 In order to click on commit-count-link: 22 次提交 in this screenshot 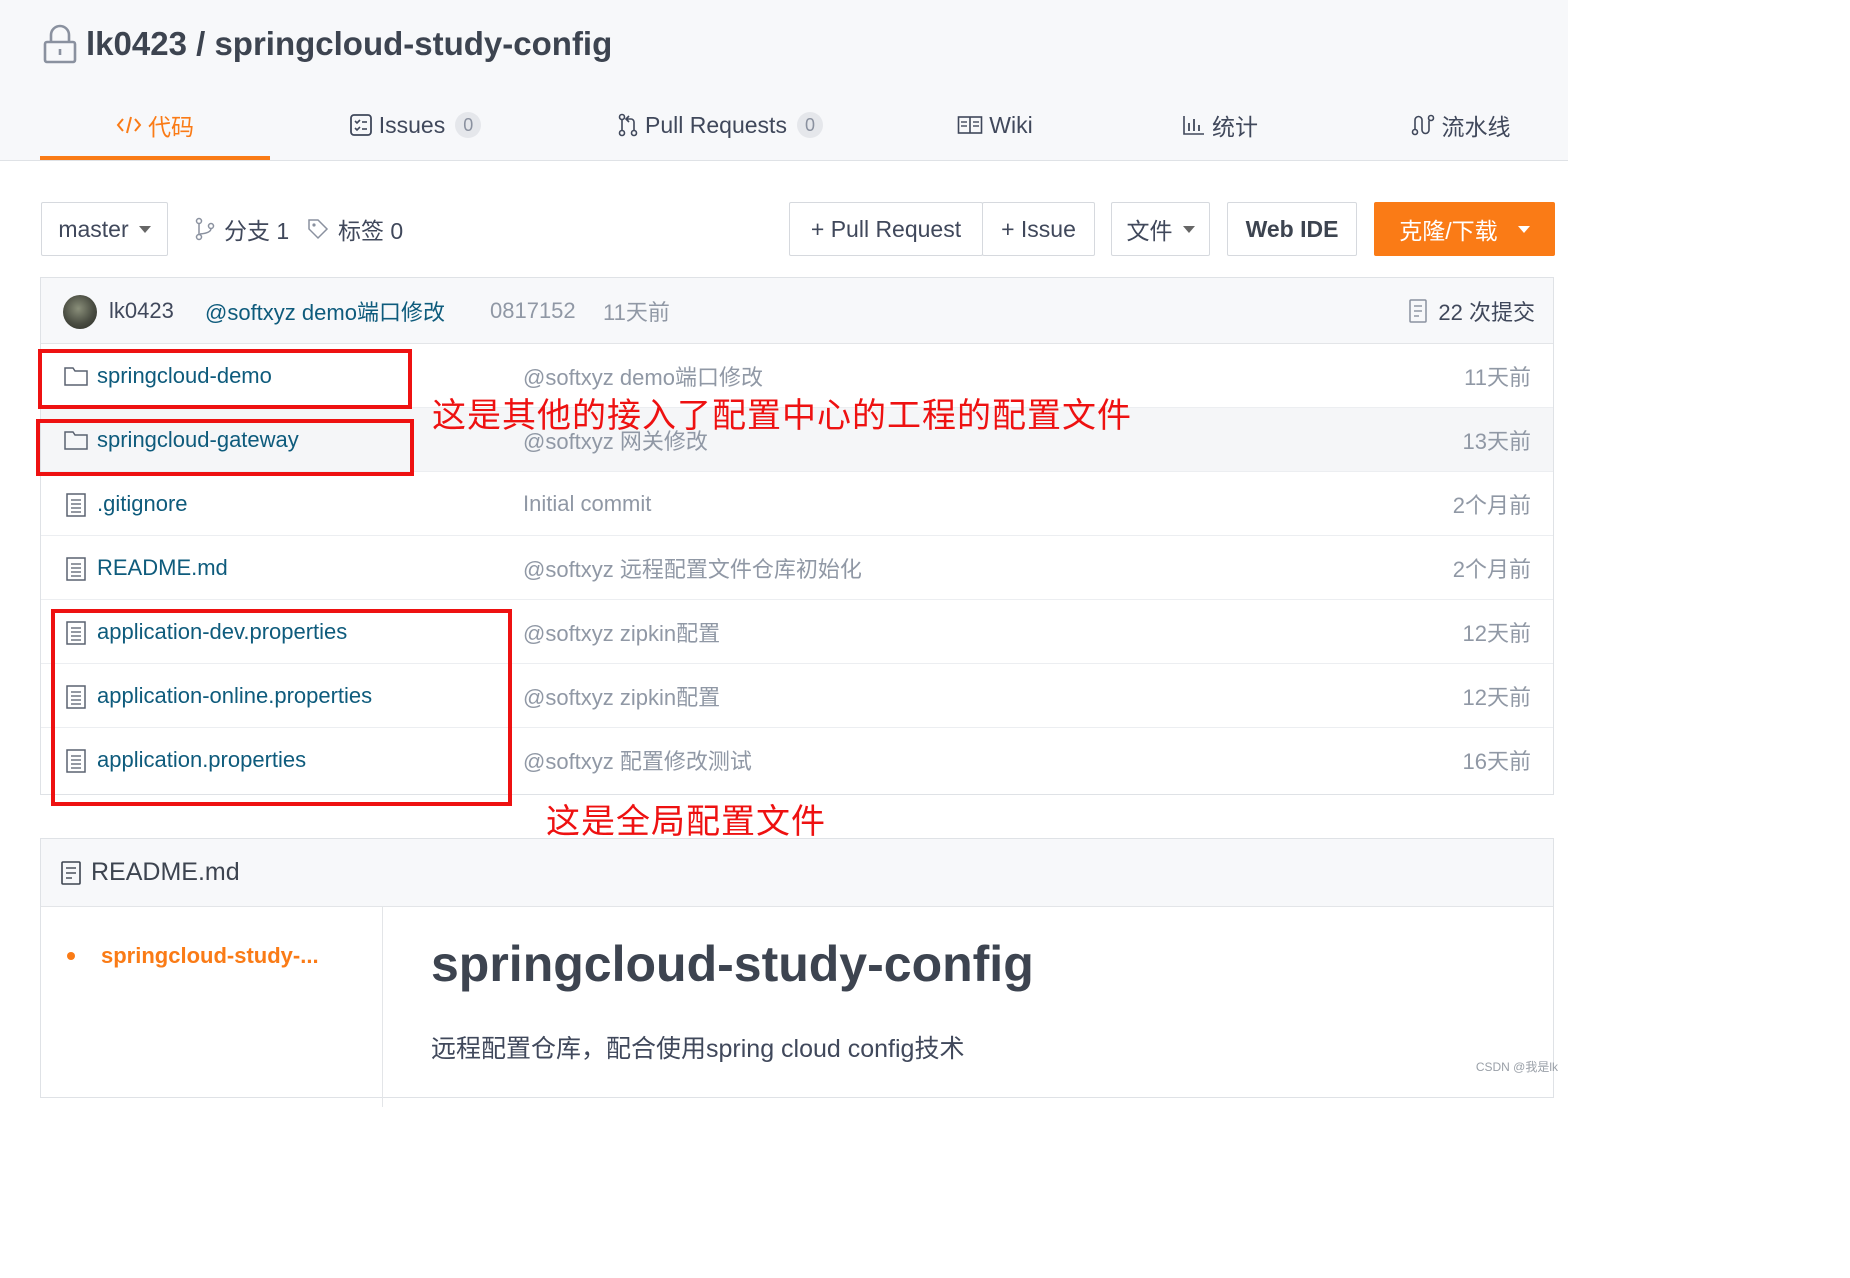, I will do `click(1471, 311)`.